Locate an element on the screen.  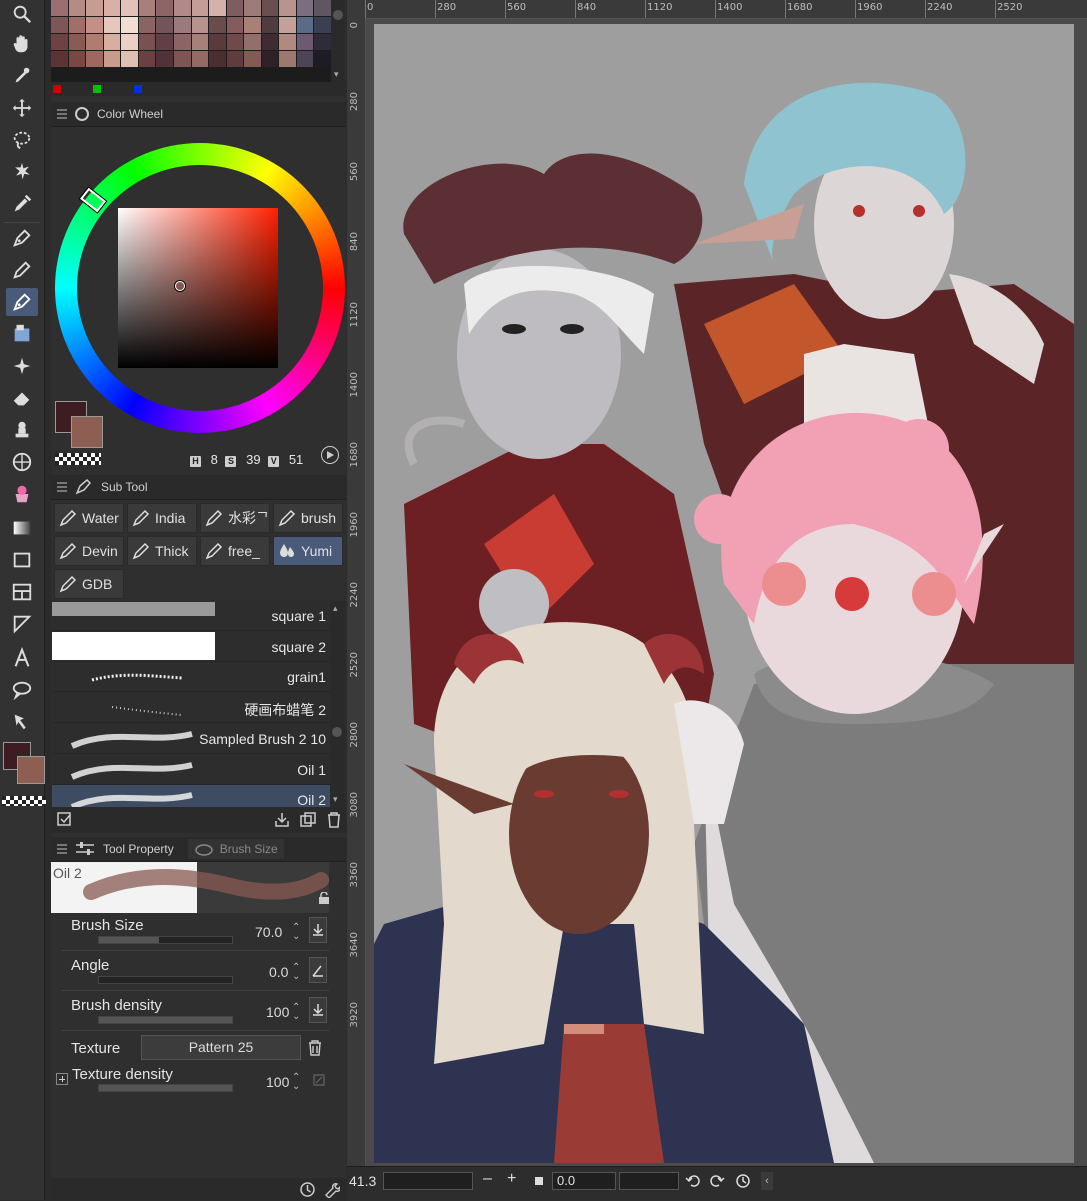
reset-icon is located at coordinates (307, 1189).